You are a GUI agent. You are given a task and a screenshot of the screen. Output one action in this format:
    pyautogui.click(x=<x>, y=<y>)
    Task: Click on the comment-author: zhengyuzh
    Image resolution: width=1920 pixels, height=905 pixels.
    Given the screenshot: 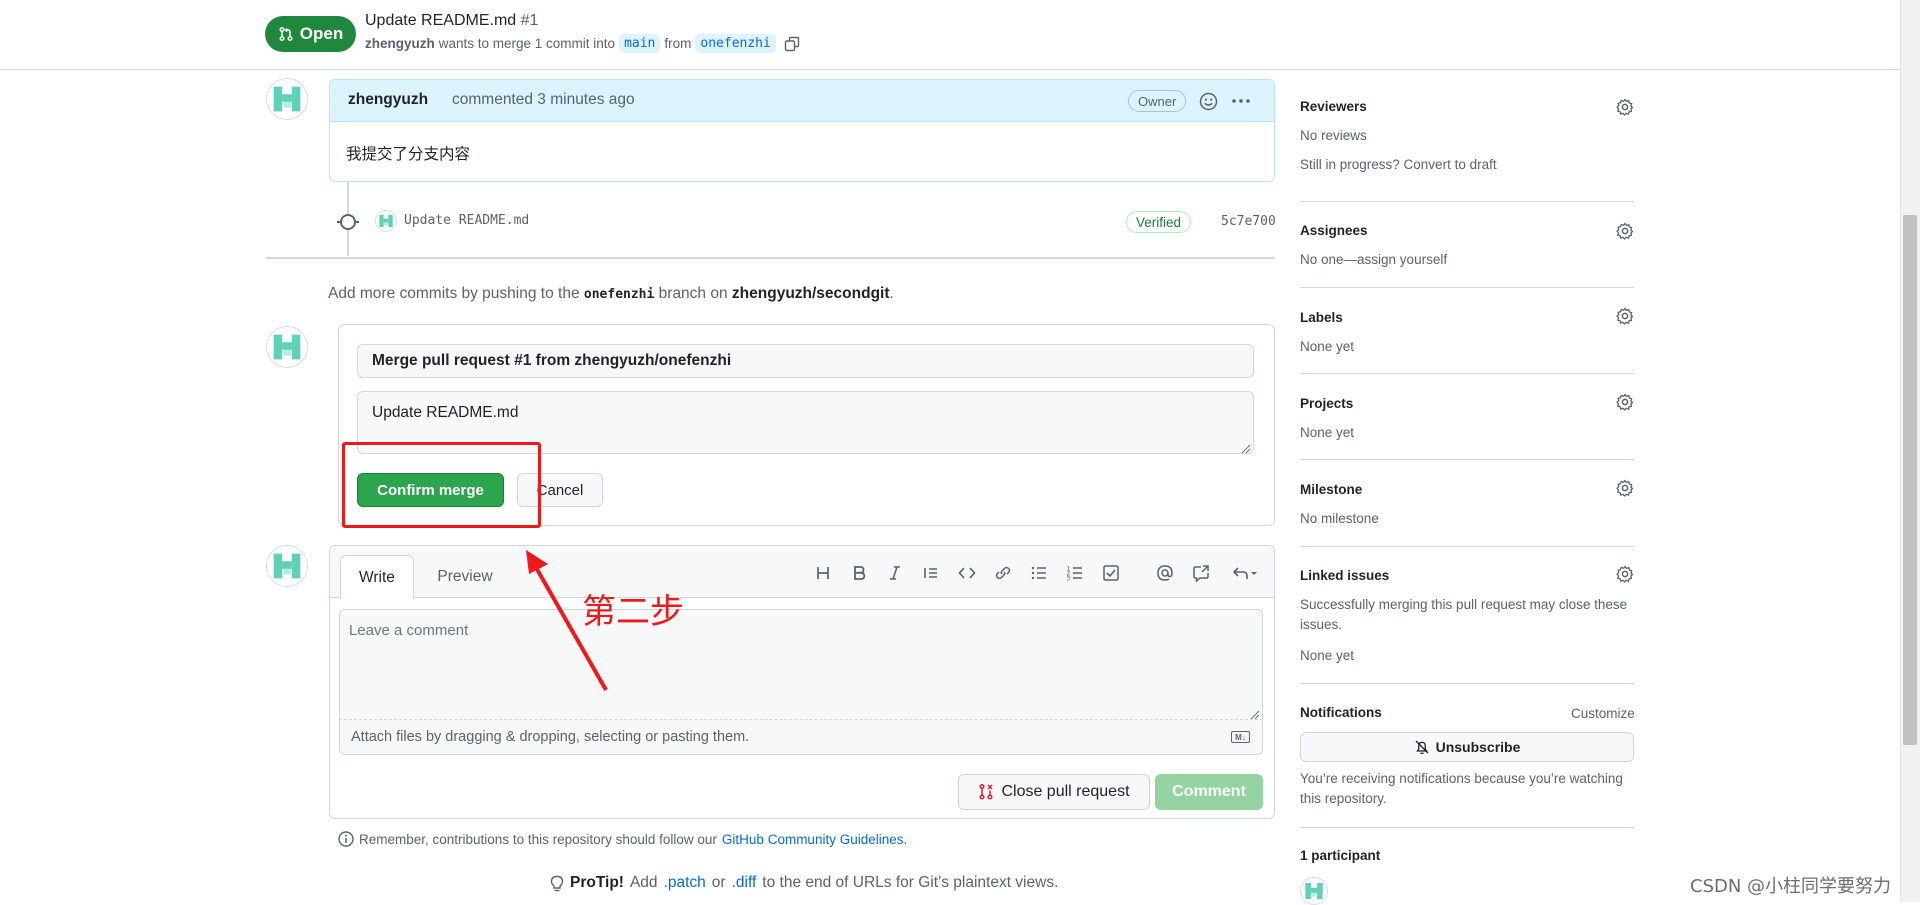 What is the action you would take?
    pyautogui.click(x=388, y=100)
    